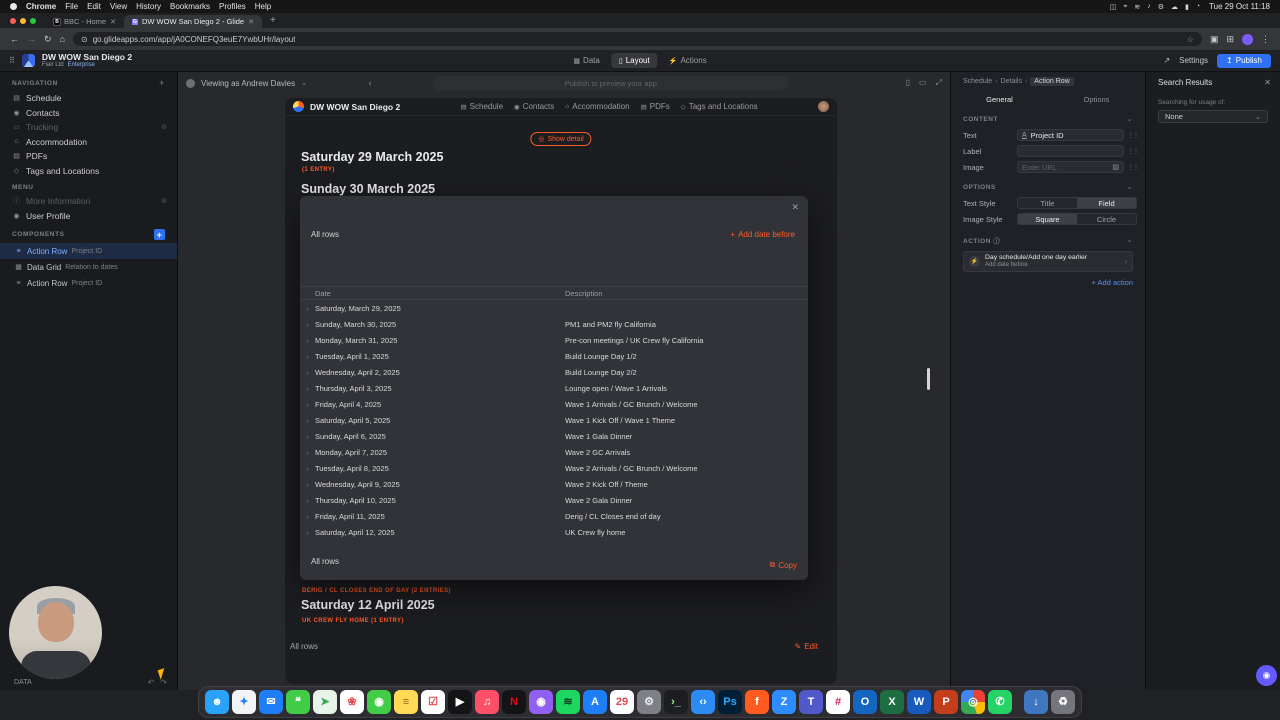  I want to click on fullscreen-icon: ⤢, so click(939, 83).